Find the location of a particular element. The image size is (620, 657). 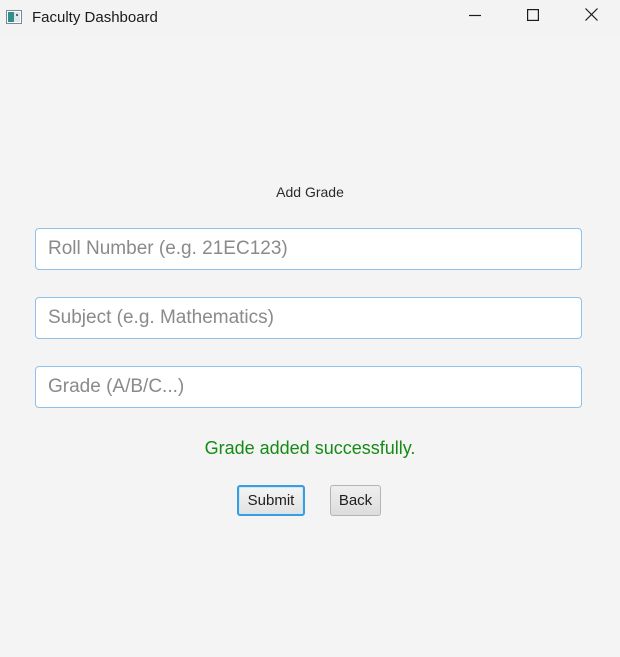

subject-input is located at coordinates (308, 318).